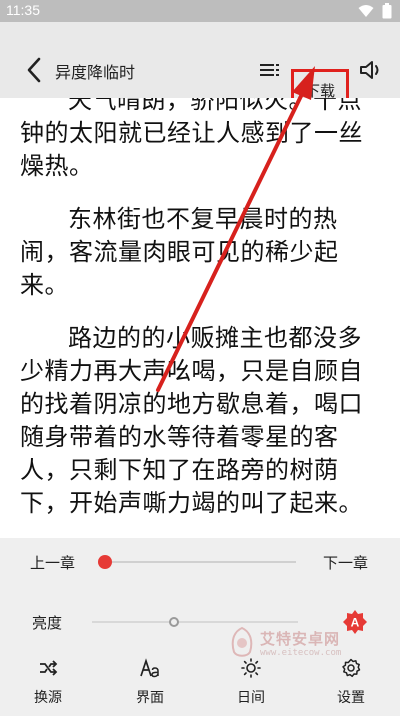 This screenshot has height=716, width=400. I want to click on menu-list-icon, so click(269, 70).